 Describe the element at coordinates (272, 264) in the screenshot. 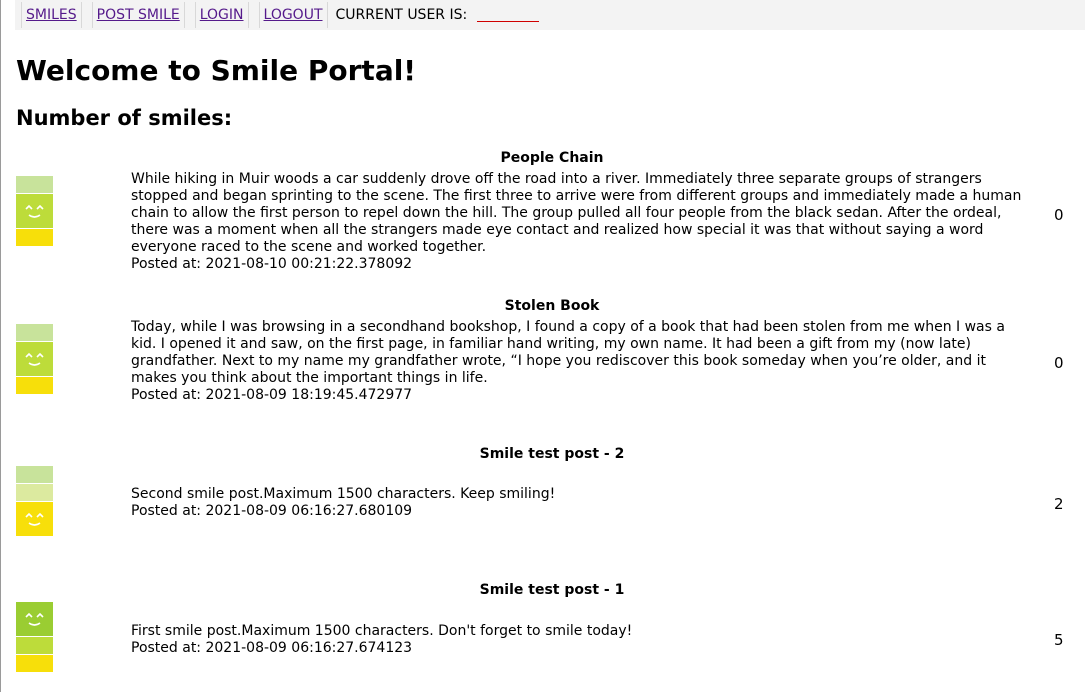

I see `post-timestamp: Posted at: 2021-08-10 00:21:22.378092` at that location.